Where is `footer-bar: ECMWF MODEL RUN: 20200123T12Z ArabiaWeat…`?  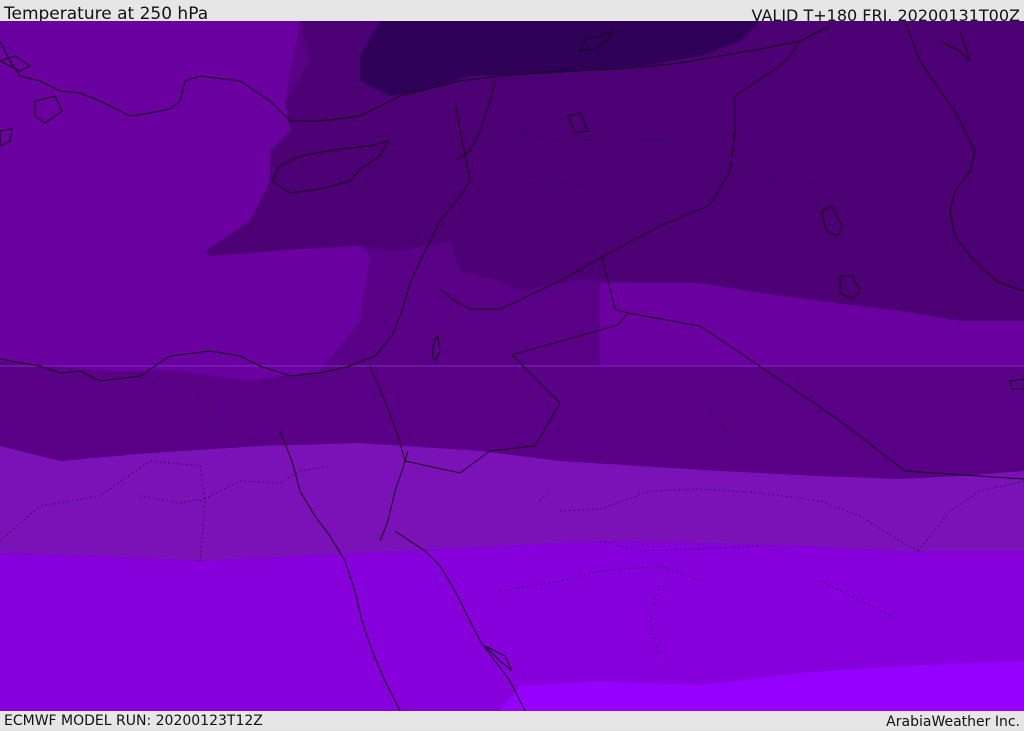
footer-bar: ECMWF MODEL RUN: 20200123T12Z ArabiaWeat… is located at coordinates (512, 720).